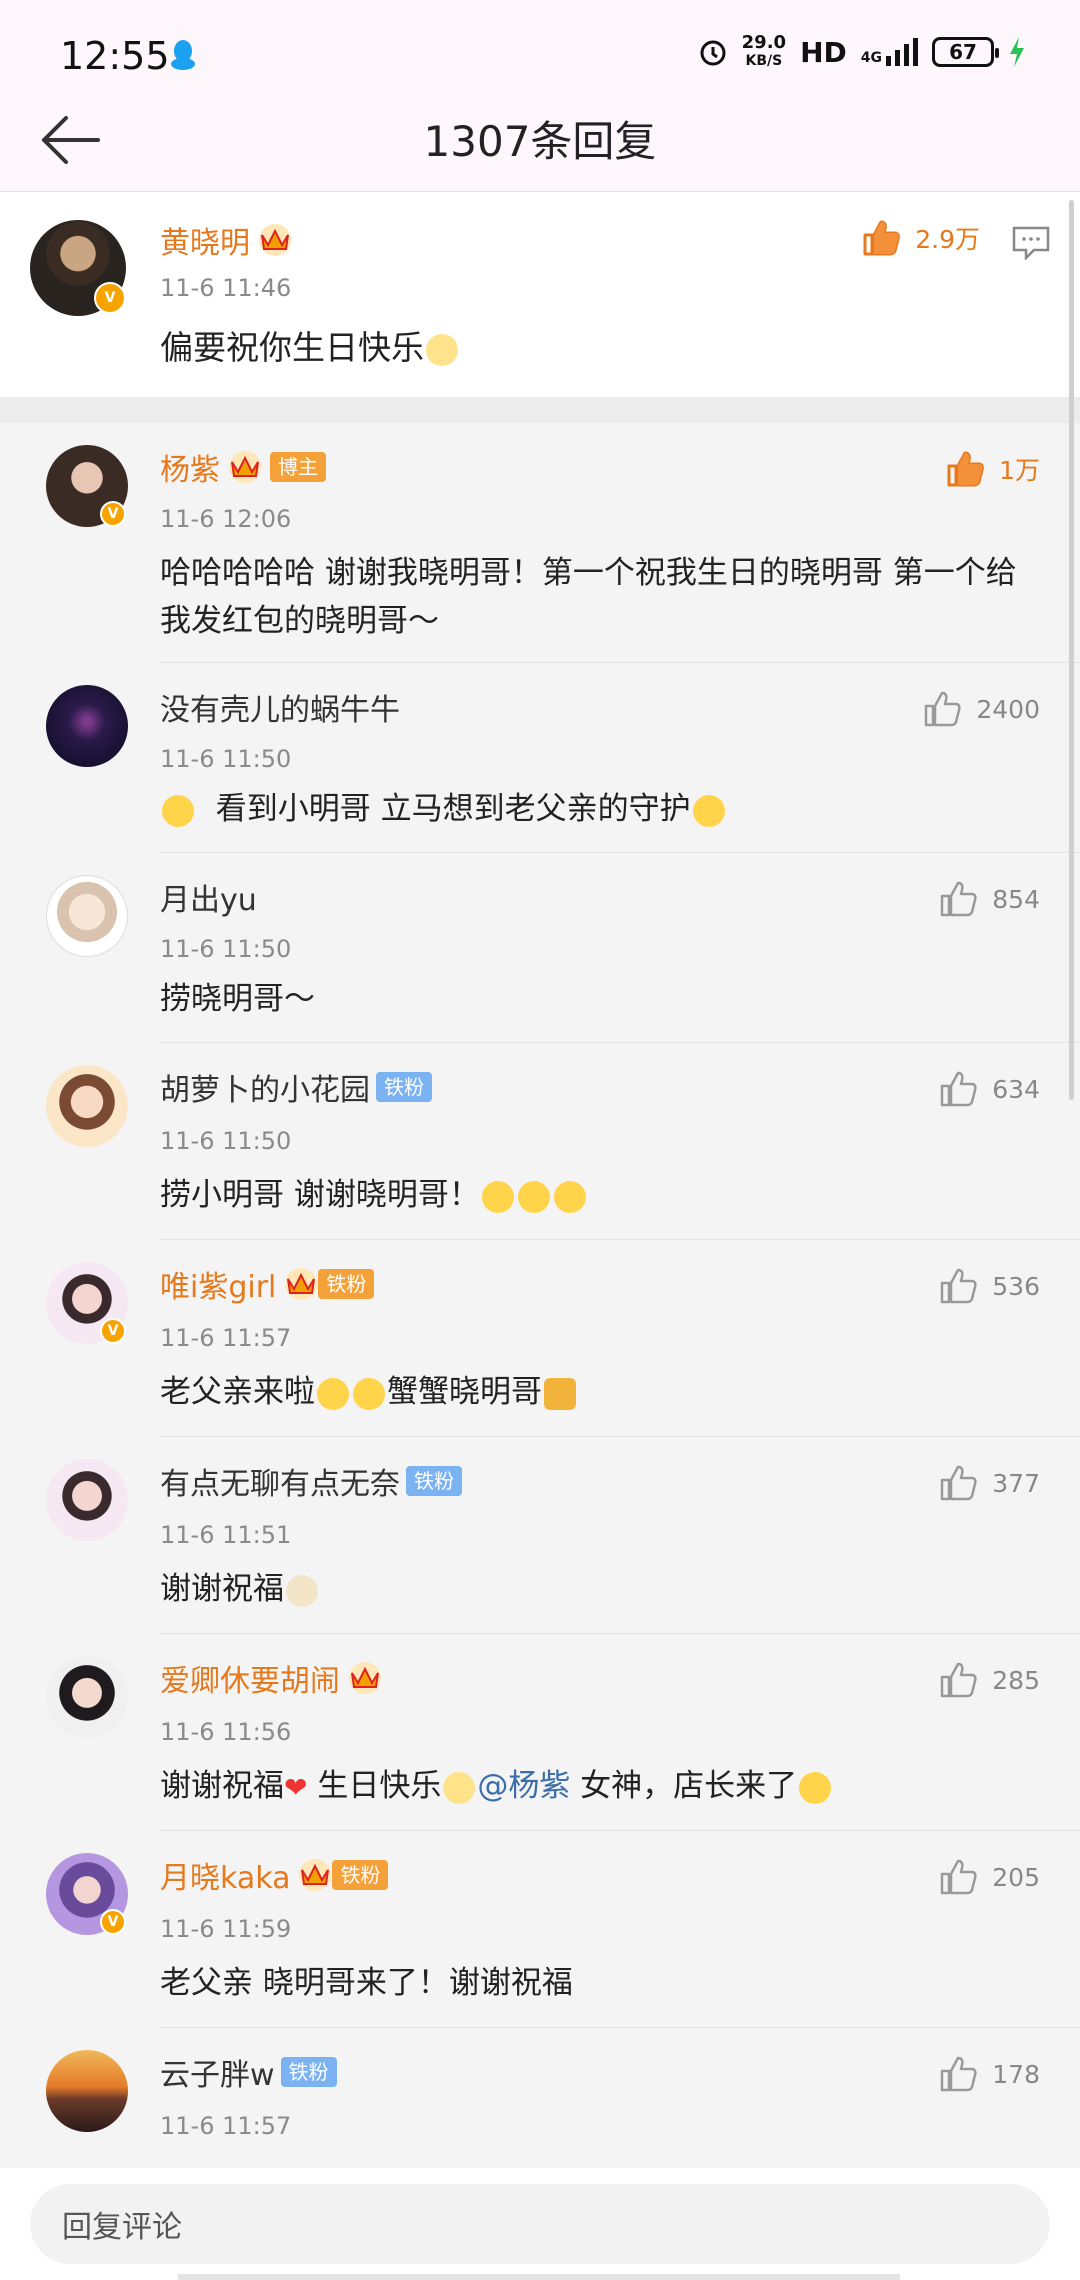  Describe the element at coordinates (208, 897) in the screenshot. I see `user-name: 月出yu` at that location.